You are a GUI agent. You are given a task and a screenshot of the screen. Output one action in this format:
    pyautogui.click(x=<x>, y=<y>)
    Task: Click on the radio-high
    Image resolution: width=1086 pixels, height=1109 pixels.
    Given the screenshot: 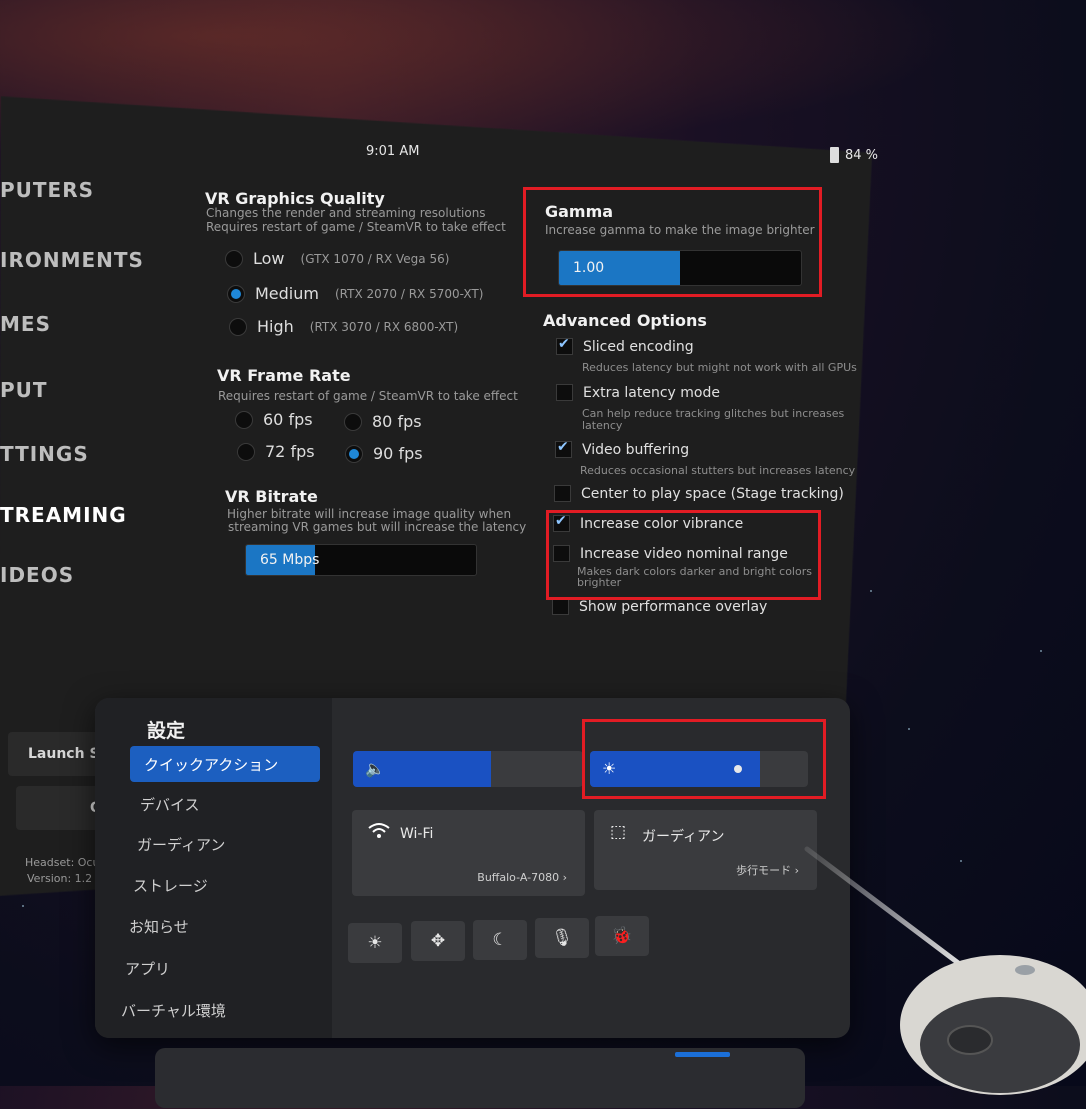 What is the action you would take?
    pyautogui.click(x=238, y=326)
    